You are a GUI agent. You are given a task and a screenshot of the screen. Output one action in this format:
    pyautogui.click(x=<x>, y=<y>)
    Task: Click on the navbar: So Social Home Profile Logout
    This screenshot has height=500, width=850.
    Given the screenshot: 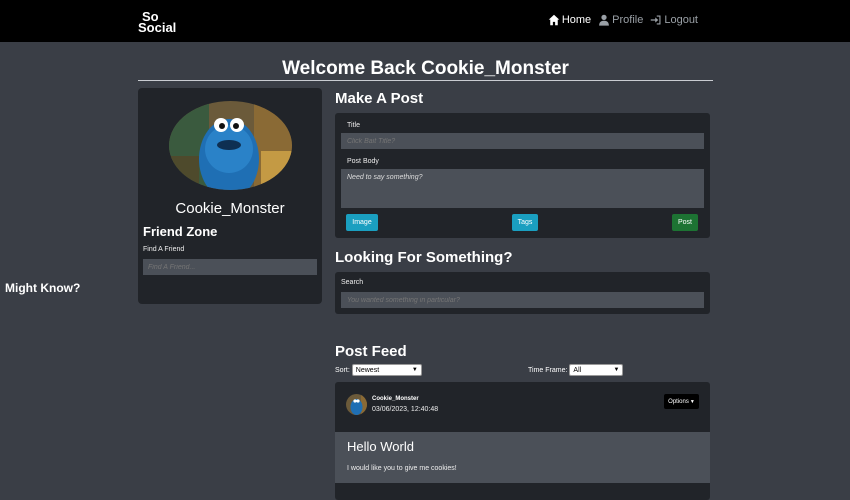 What is the action you would take?
    pyautogui.click(x=425, y=21)
    